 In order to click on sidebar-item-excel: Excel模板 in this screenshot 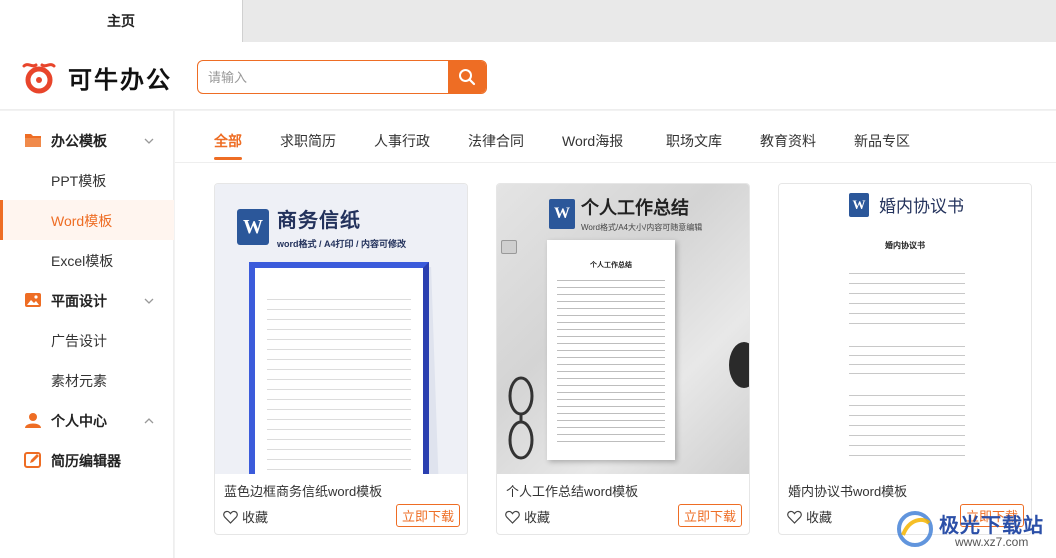, I will do `click(87, 260)`.